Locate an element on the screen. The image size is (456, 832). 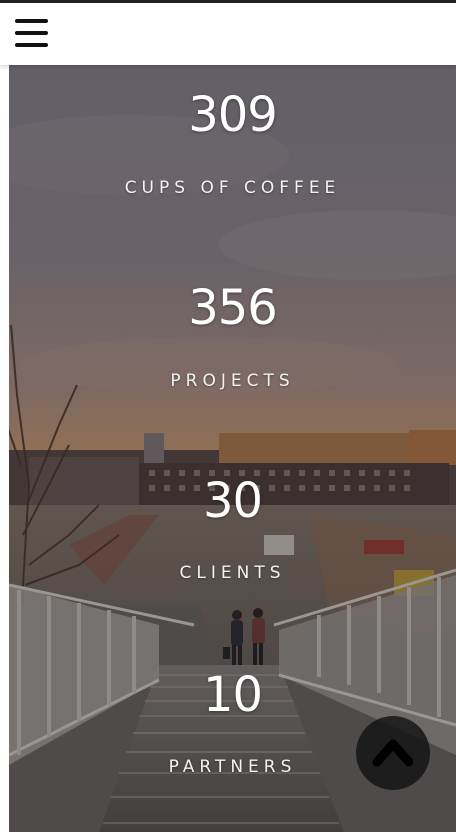
stat-cups-of-coffee: 309 CUPS OF COFFEE is located at coordinates (232, 143).